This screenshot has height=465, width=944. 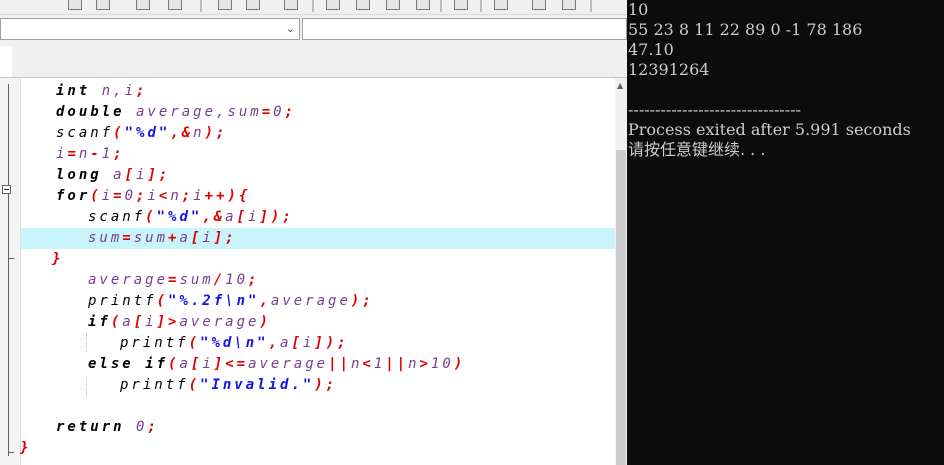 I want to click on function-dropdown, so click(x=464, y=29).